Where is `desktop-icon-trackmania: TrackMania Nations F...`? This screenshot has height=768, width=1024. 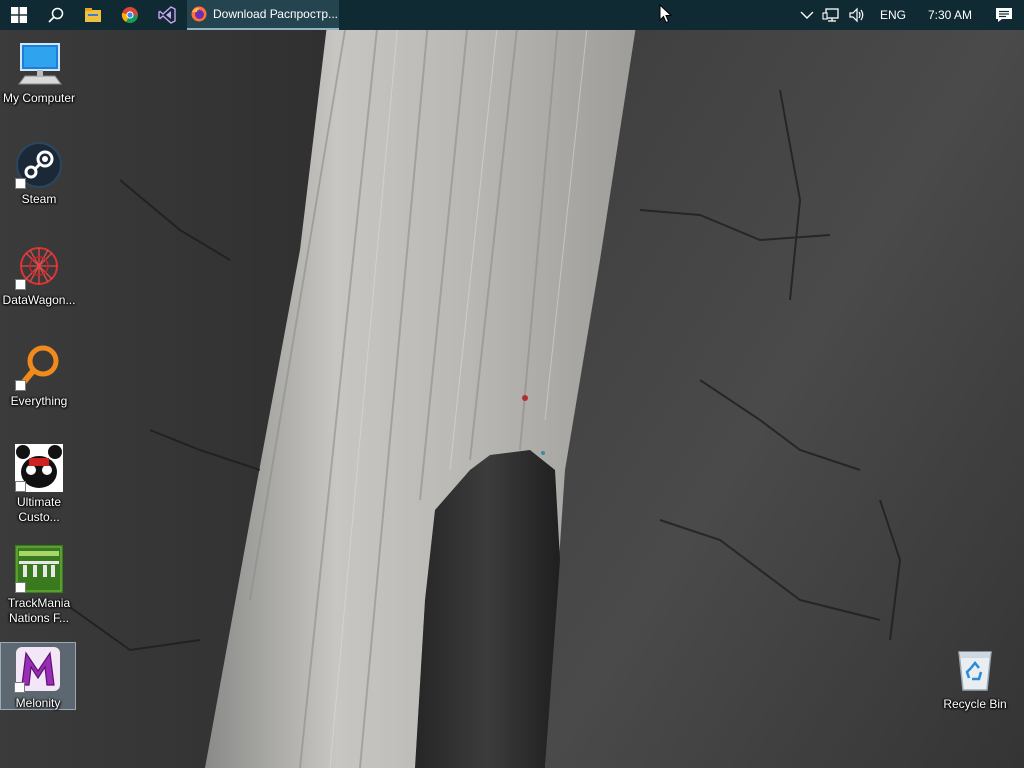
desktop-icon-trackmania: TrackMania Nations F... is located at coordinates (39, 584).